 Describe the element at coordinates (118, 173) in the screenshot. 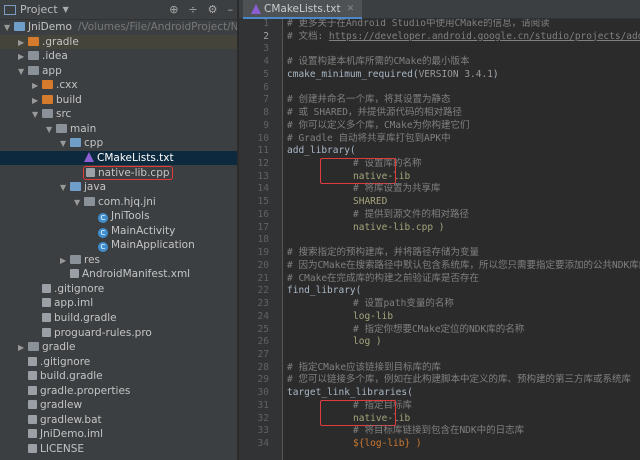

I see `tree-item: native-lib.cpp` at that location.